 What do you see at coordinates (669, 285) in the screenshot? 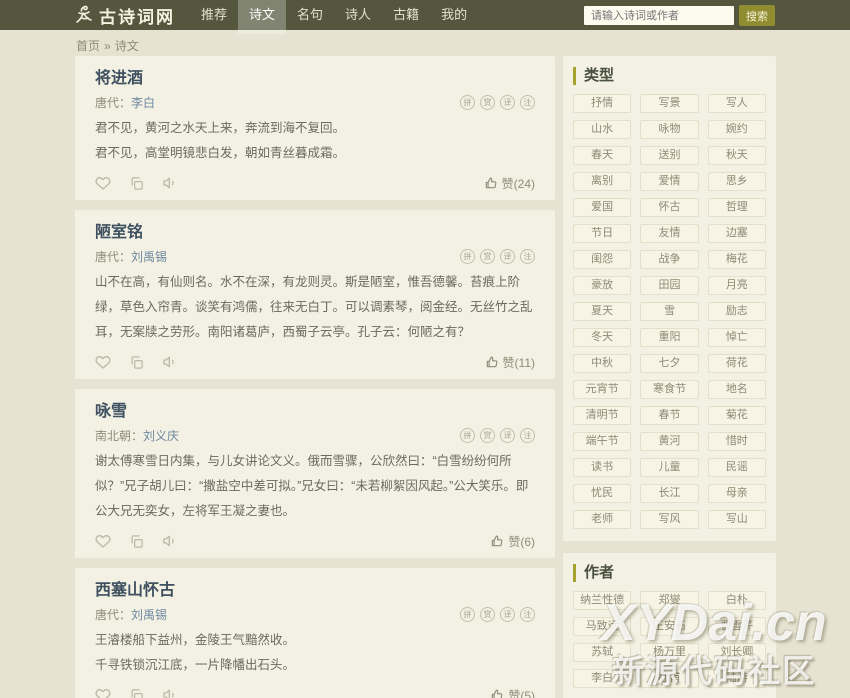
I see `type-tag: 田园` at bounding box center [669, 285].